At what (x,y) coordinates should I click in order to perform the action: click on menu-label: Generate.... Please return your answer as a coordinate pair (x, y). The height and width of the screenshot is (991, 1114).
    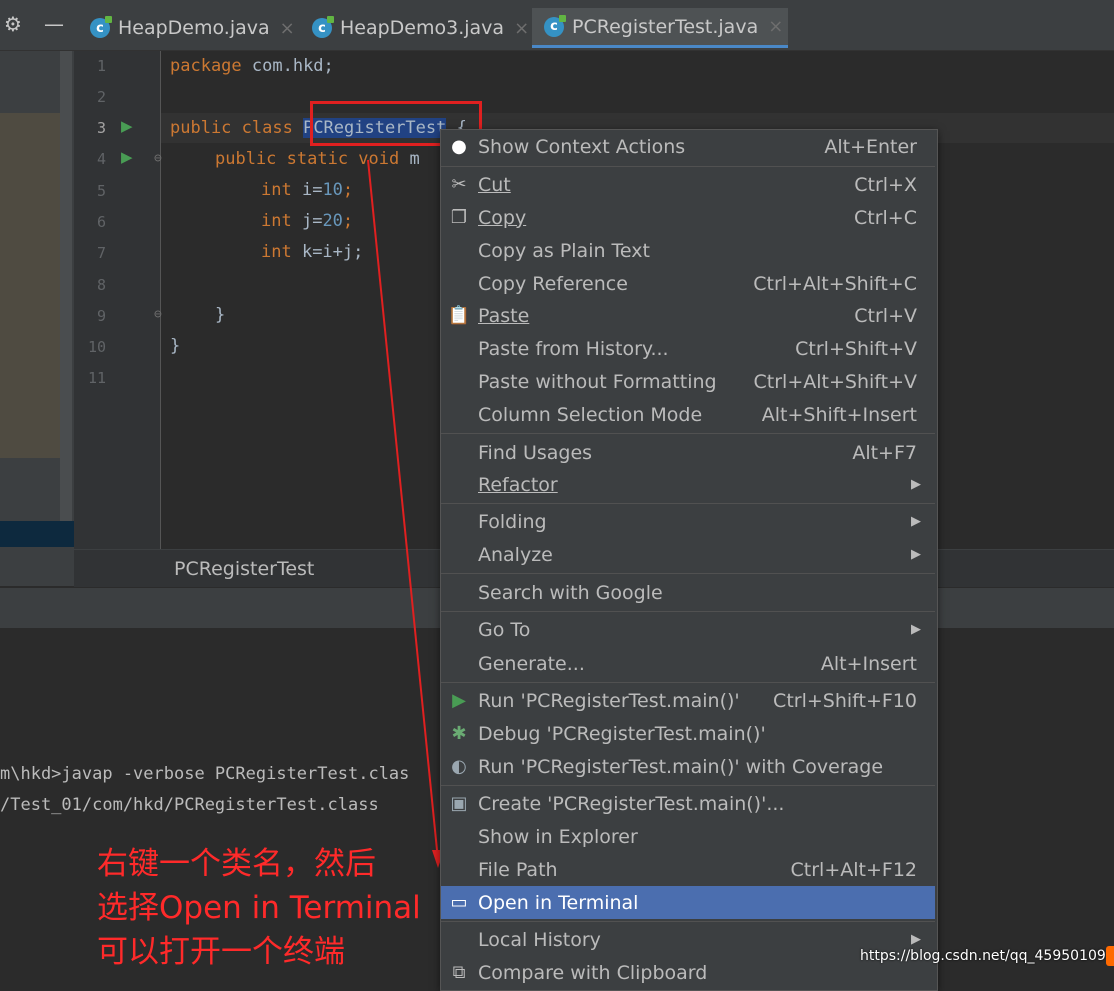
    Looking at the image, I should click on (531, 663).